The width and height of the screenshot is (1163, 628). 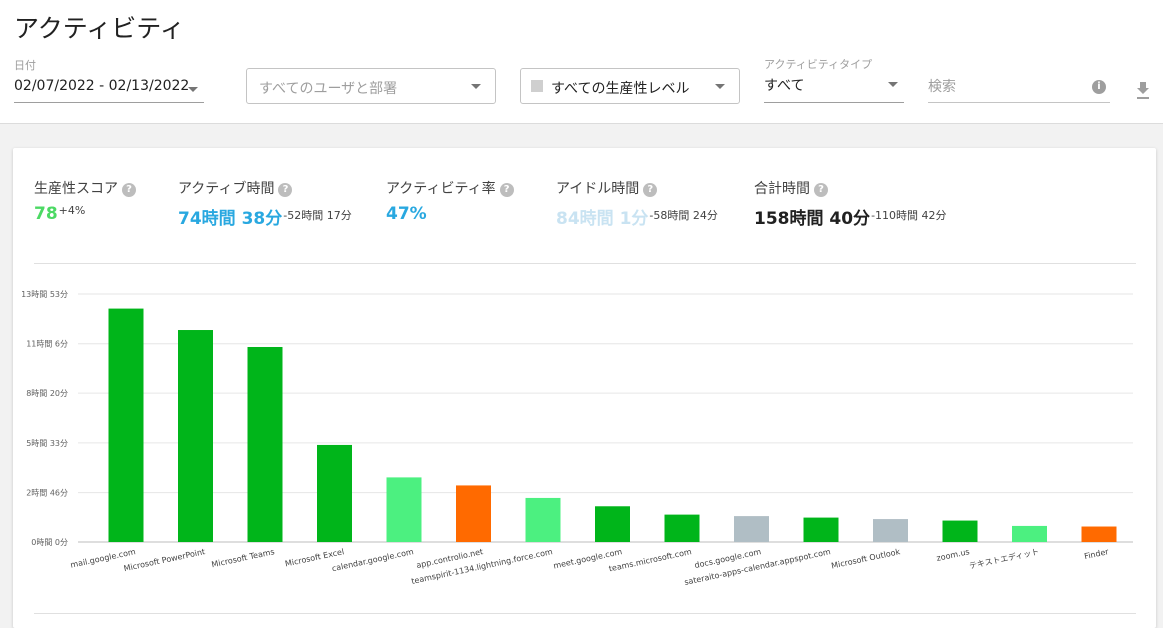 What do you see at coordinates (782, 189) in the screenshot?
I see `stat-label: 合計時間` at bounding box center [782, 189].